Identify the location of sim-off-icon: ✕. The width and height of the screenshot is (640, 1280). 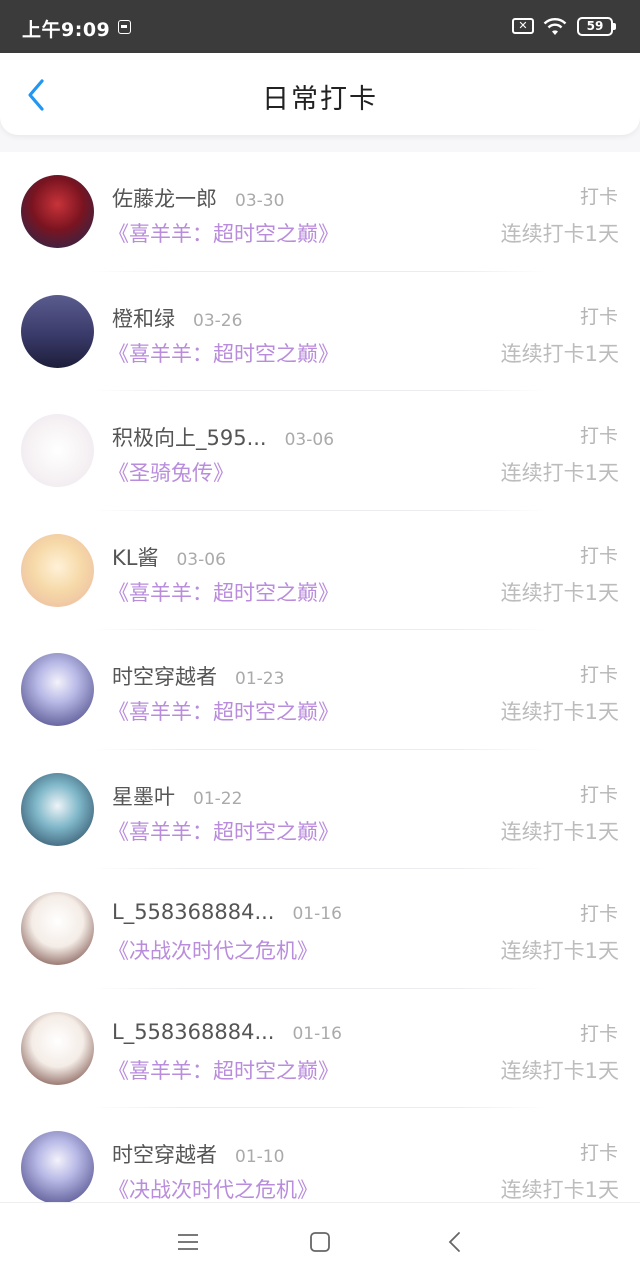
(523, 26).